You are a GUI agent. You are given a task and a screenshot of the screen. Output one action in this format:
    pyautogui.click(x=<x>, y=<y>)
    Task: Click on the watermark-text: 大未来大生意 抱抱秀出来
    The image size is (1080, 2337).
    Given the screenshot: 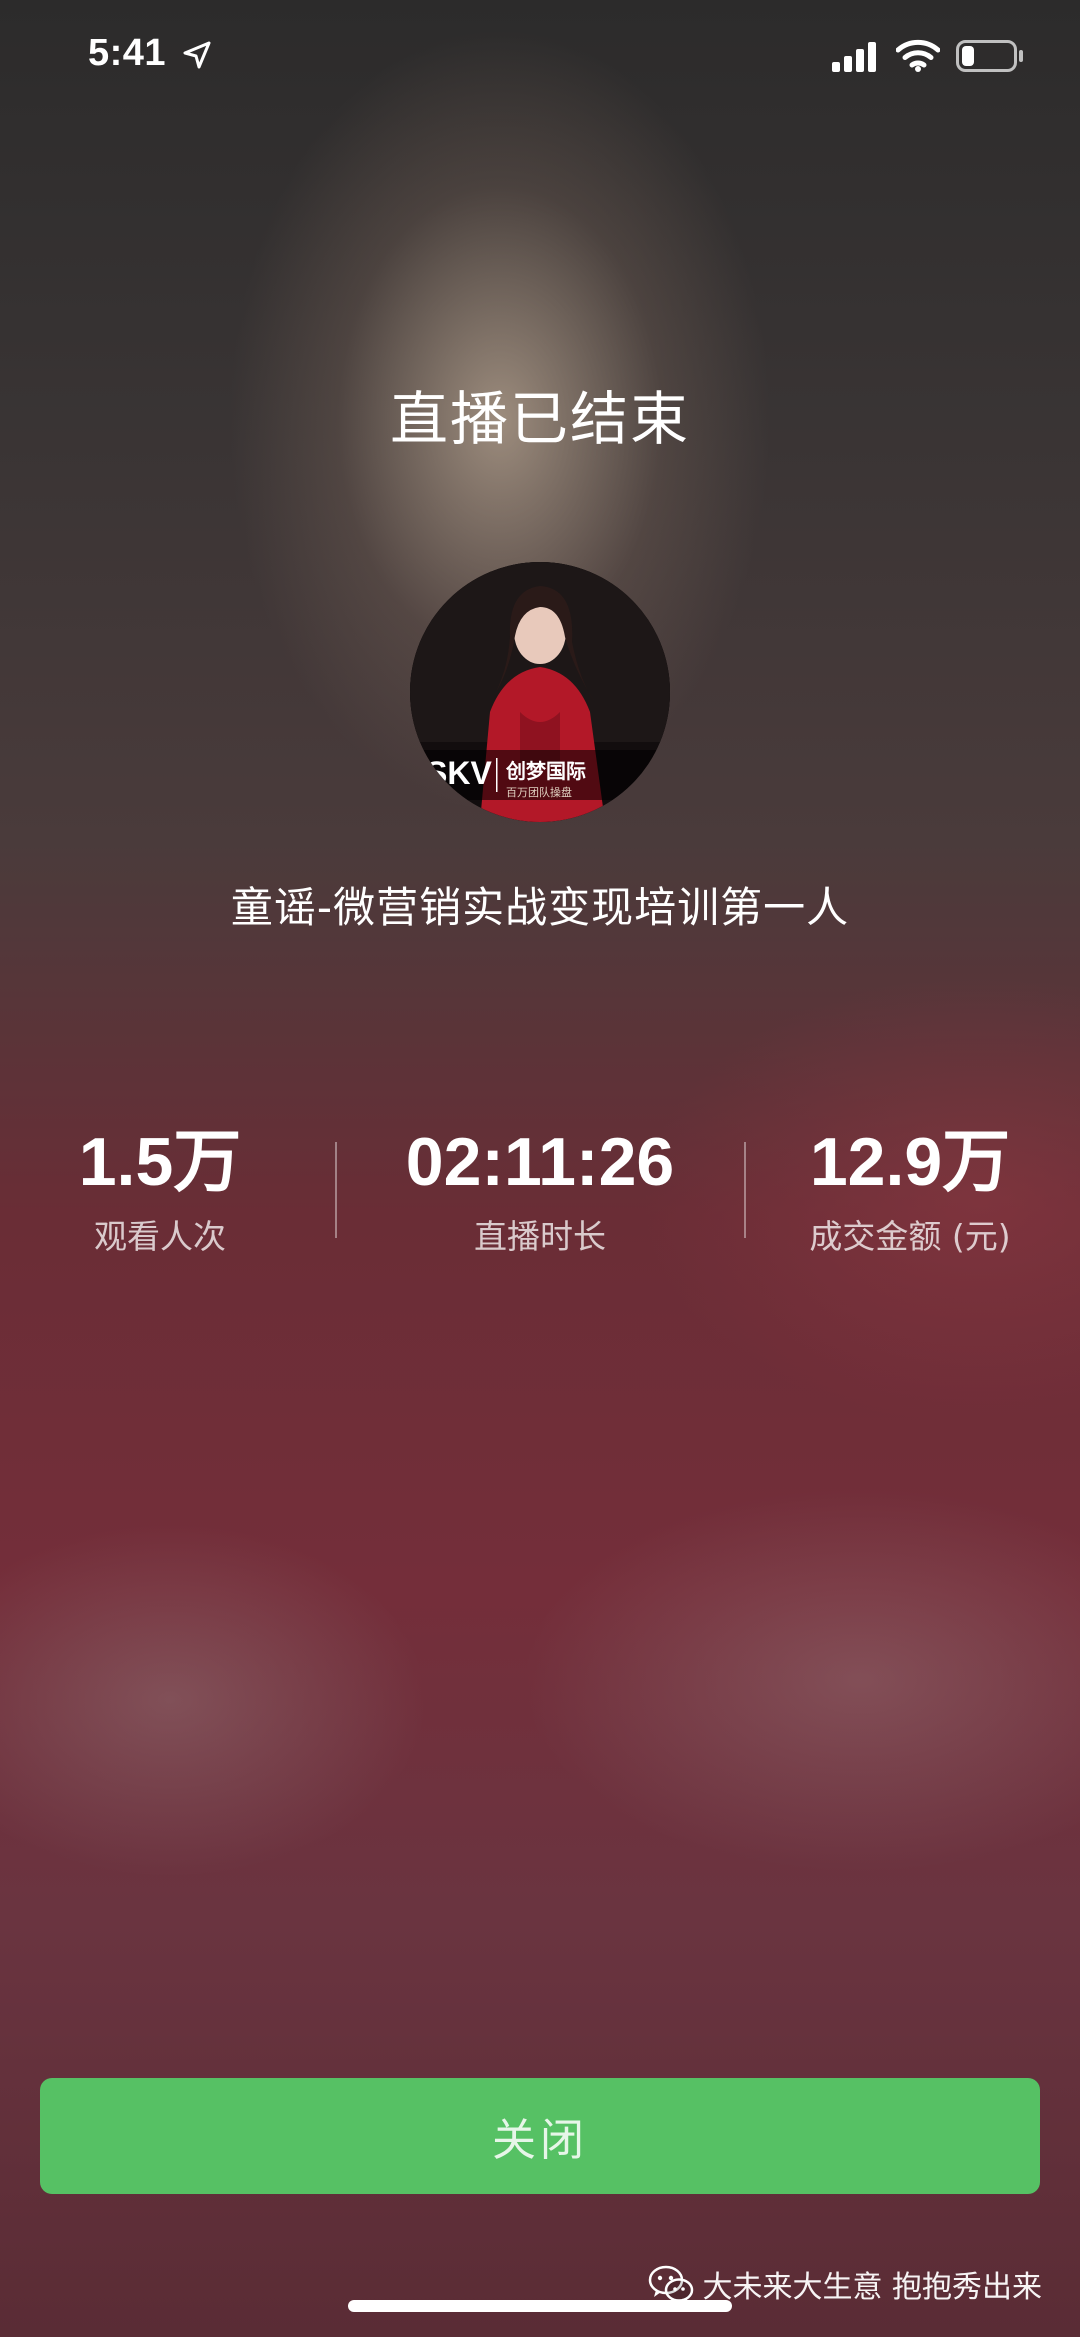 What is the action you would take?
    pyautogui.click(x=872, y=2287)
    